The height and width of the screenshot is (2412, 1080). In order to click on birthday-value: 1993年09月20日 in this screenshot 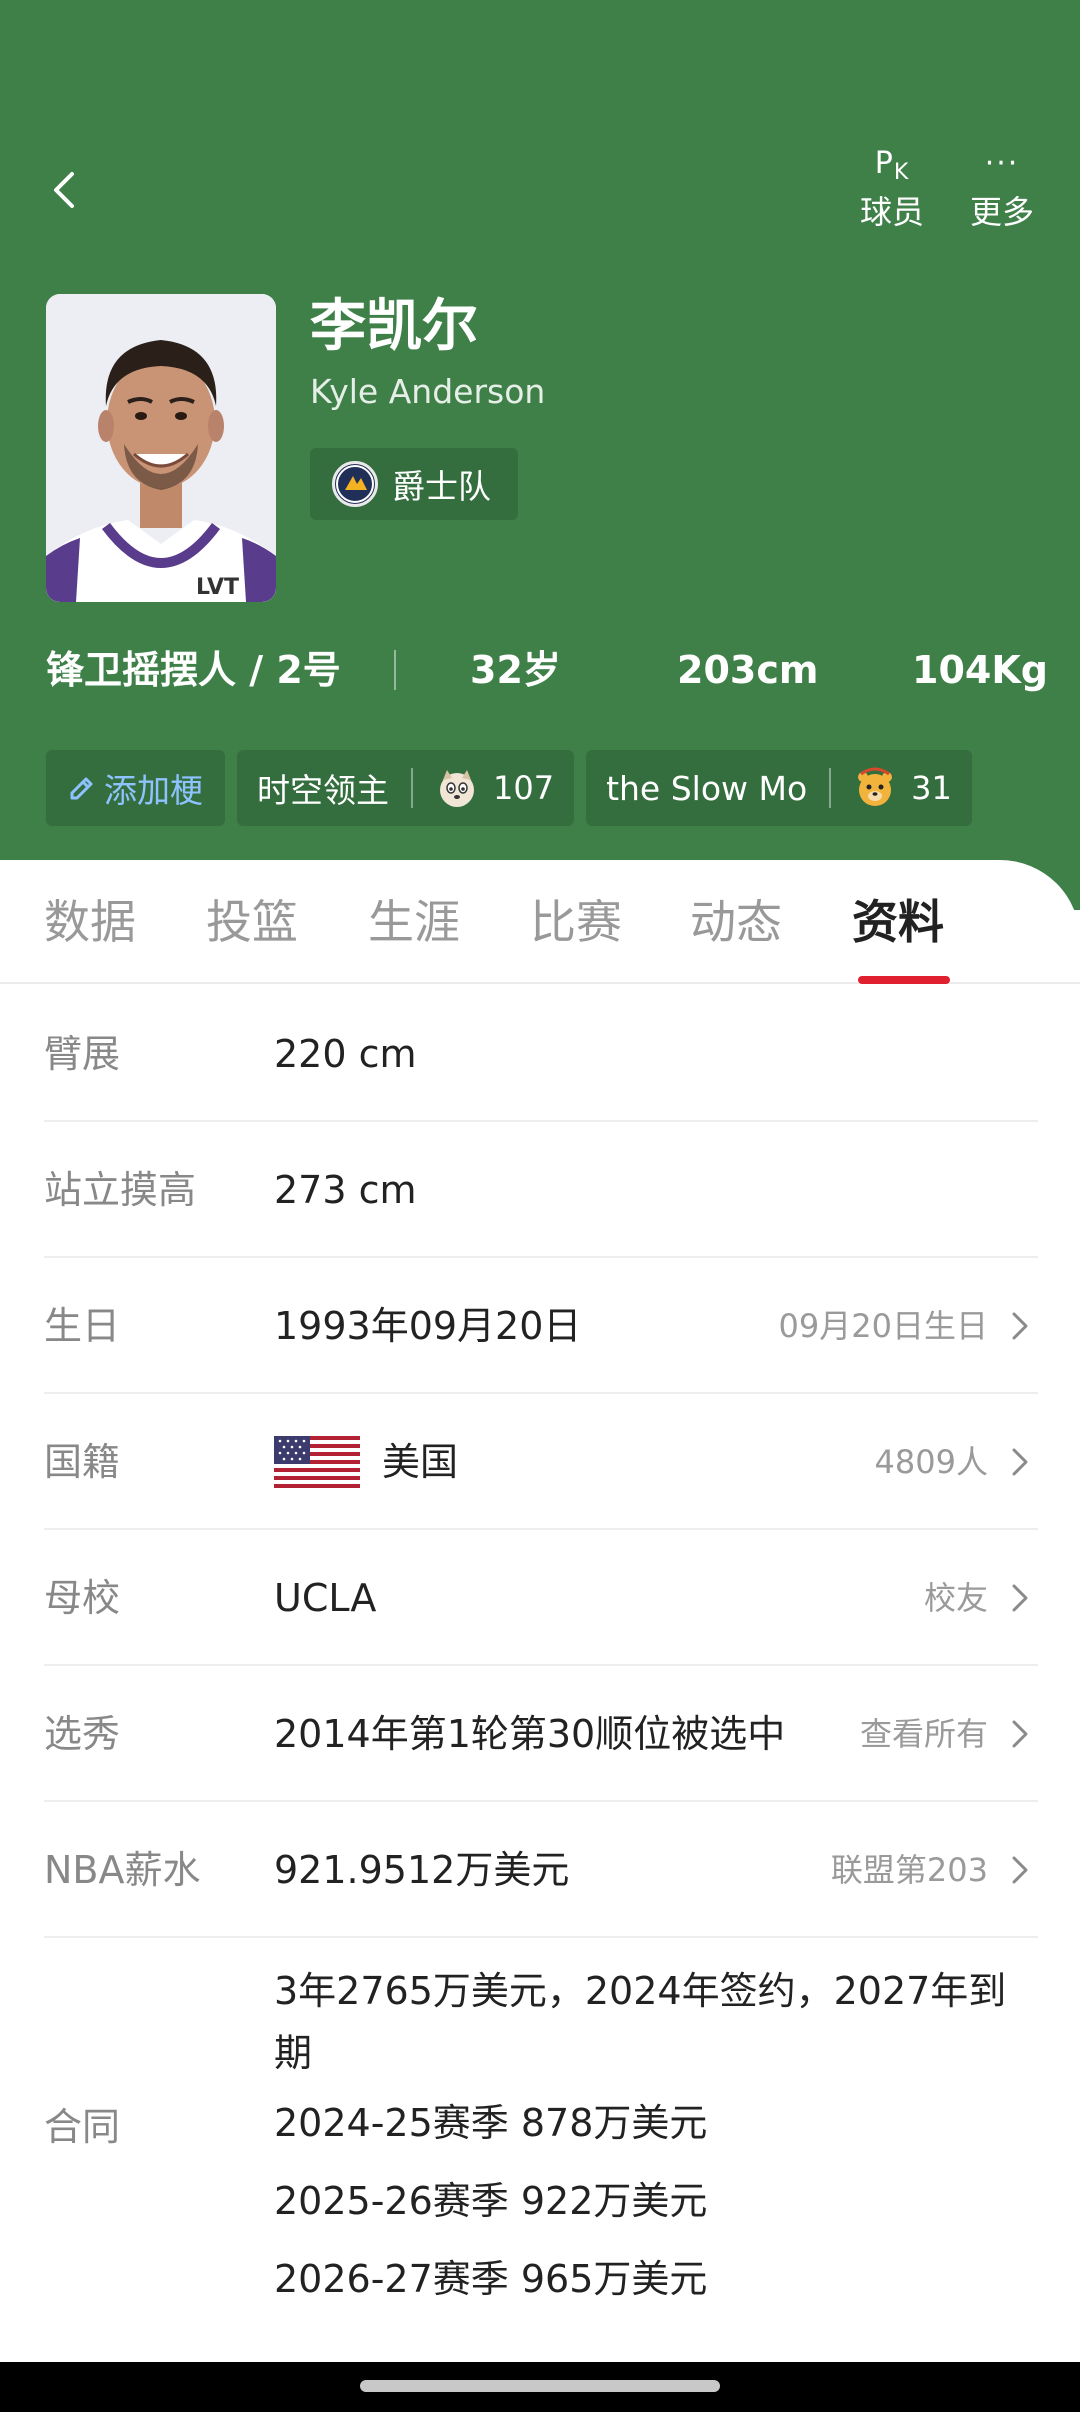, I will do `click(428, 1326)`.